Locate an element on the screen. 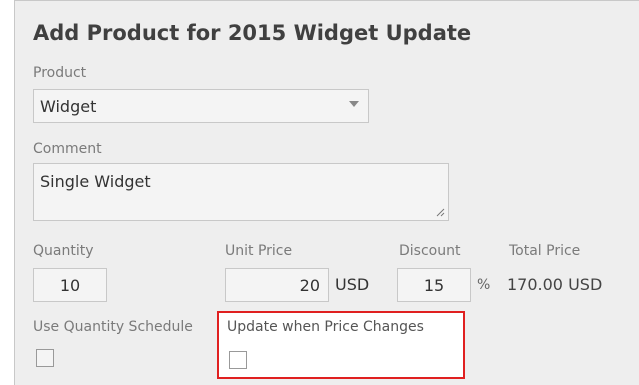 This screenshot has height=385, width=639. total-price-value: 170.00 USD is located at coordinates (555, 284).